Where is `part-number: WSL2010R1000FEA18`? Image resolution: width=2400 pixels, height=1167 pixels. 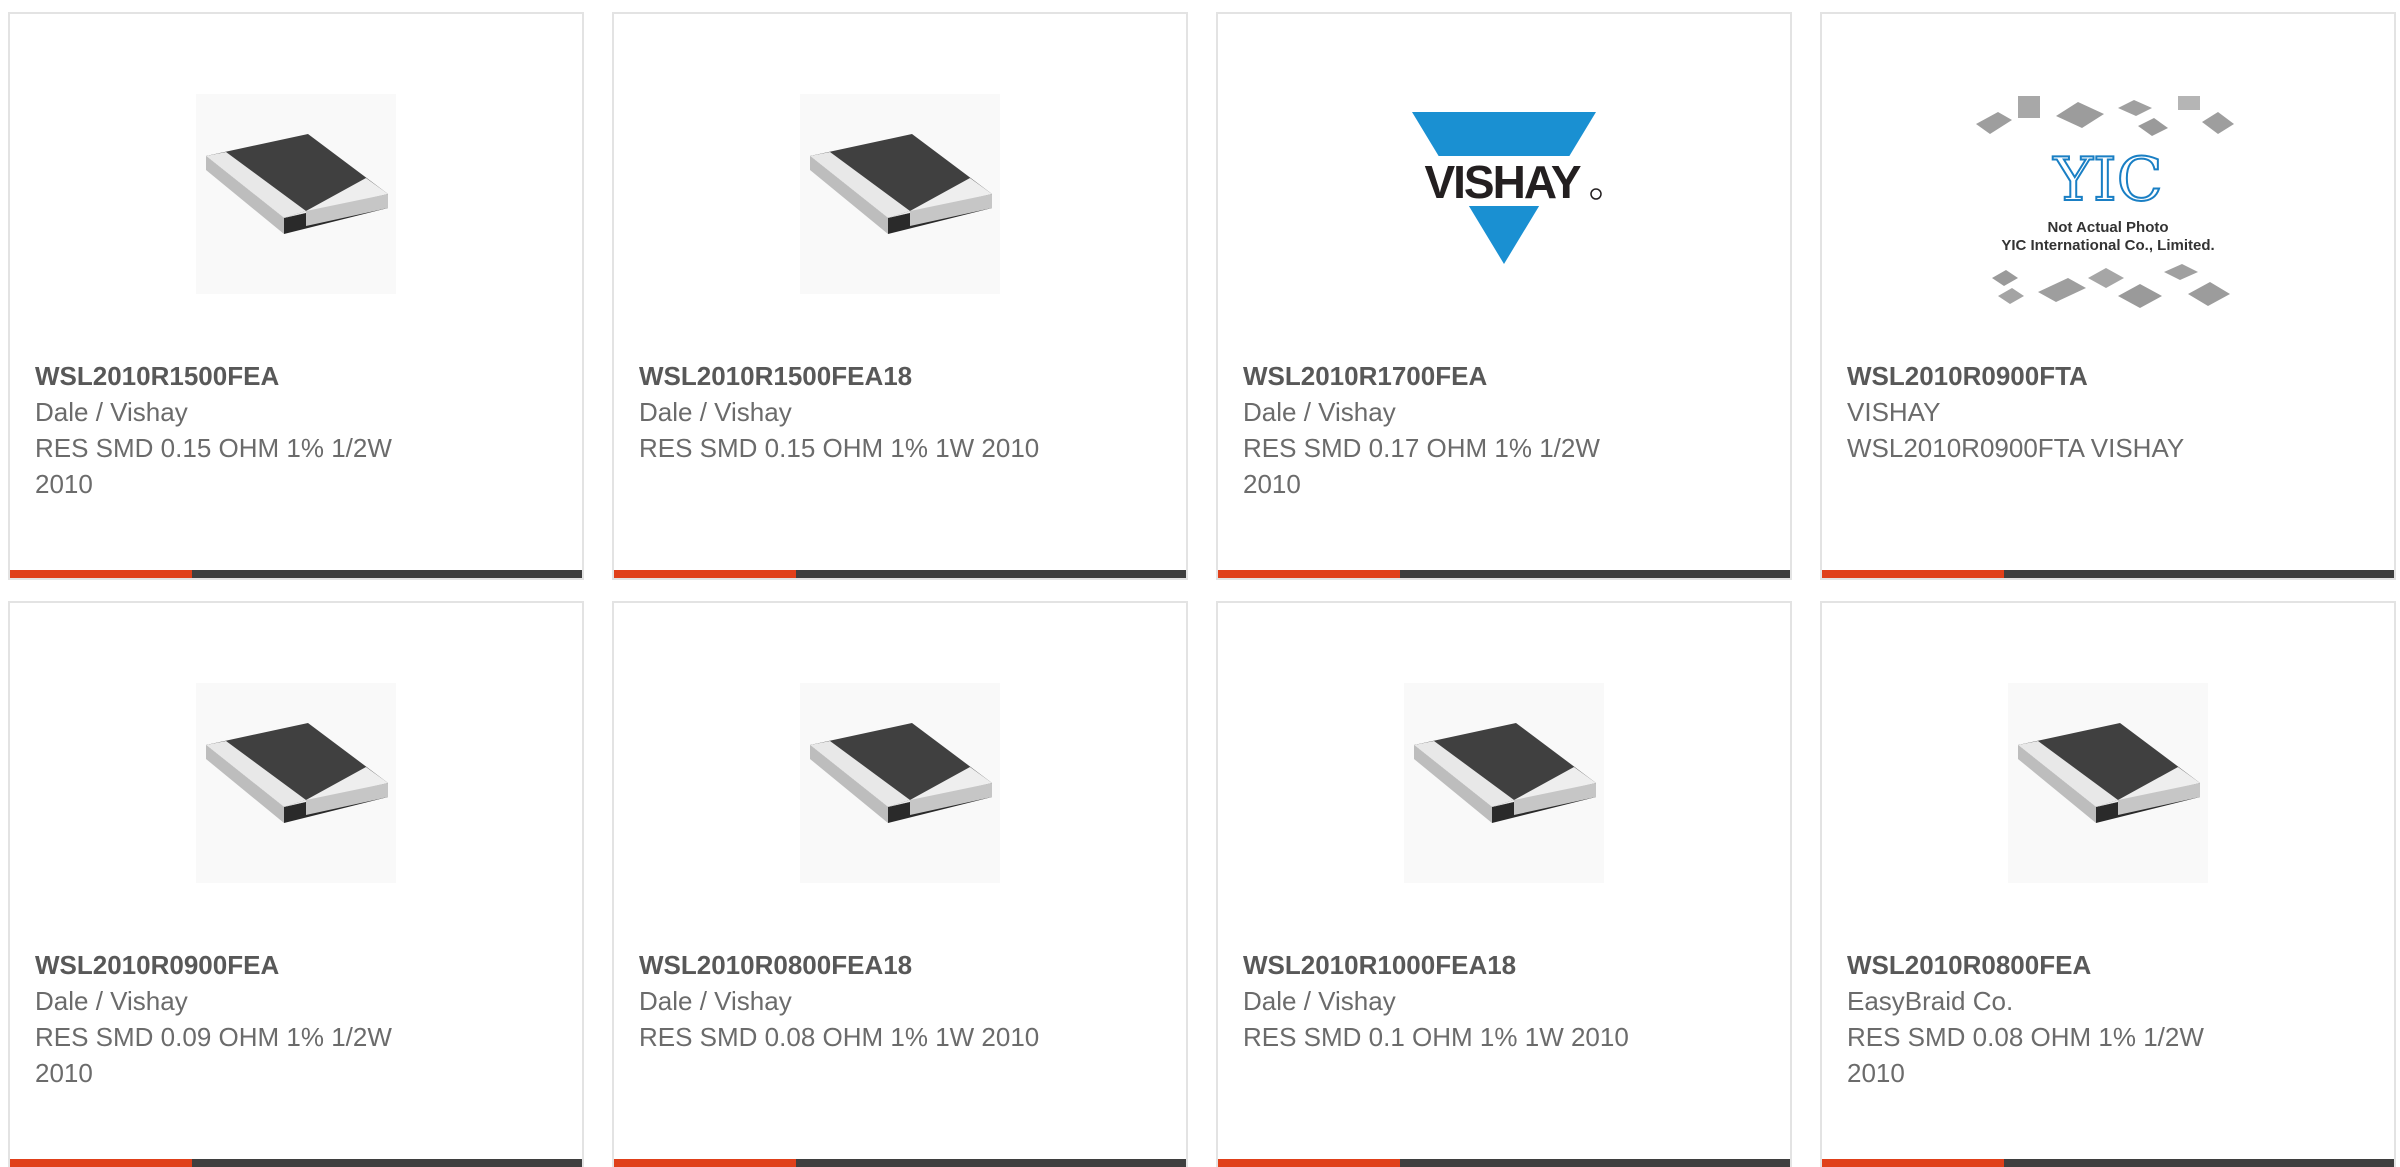
part-number: WSL2010R1000FEA18 is located at coordinates (1504, 965).